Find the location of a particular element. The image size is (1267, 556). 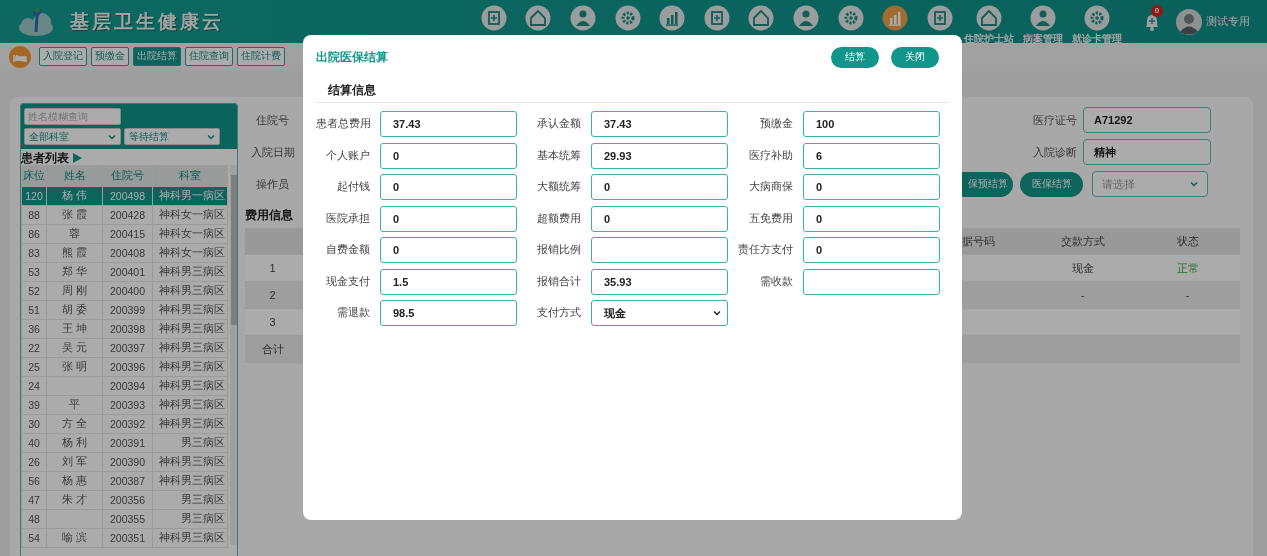

patient-row: 30 方 全 200392 神科男三病区 is located at coordinates (124, 424).